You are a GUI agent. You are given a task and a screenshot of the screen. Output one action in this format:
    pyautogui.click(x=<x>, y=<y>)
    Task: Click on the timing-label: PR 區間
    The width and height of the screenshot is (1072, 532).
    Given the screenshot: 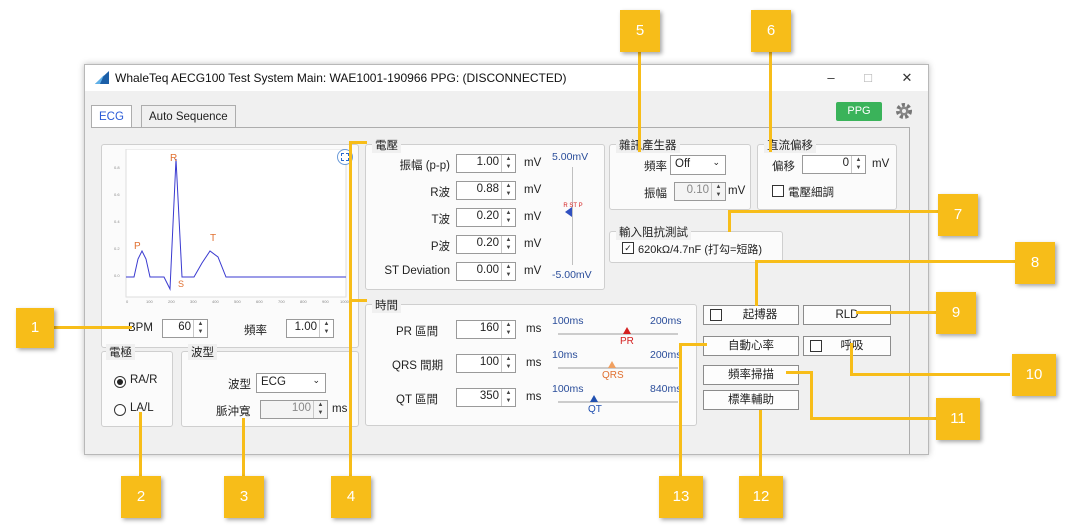 What is the action you would take?
    pyautogui.click(x=417, y=332)
    